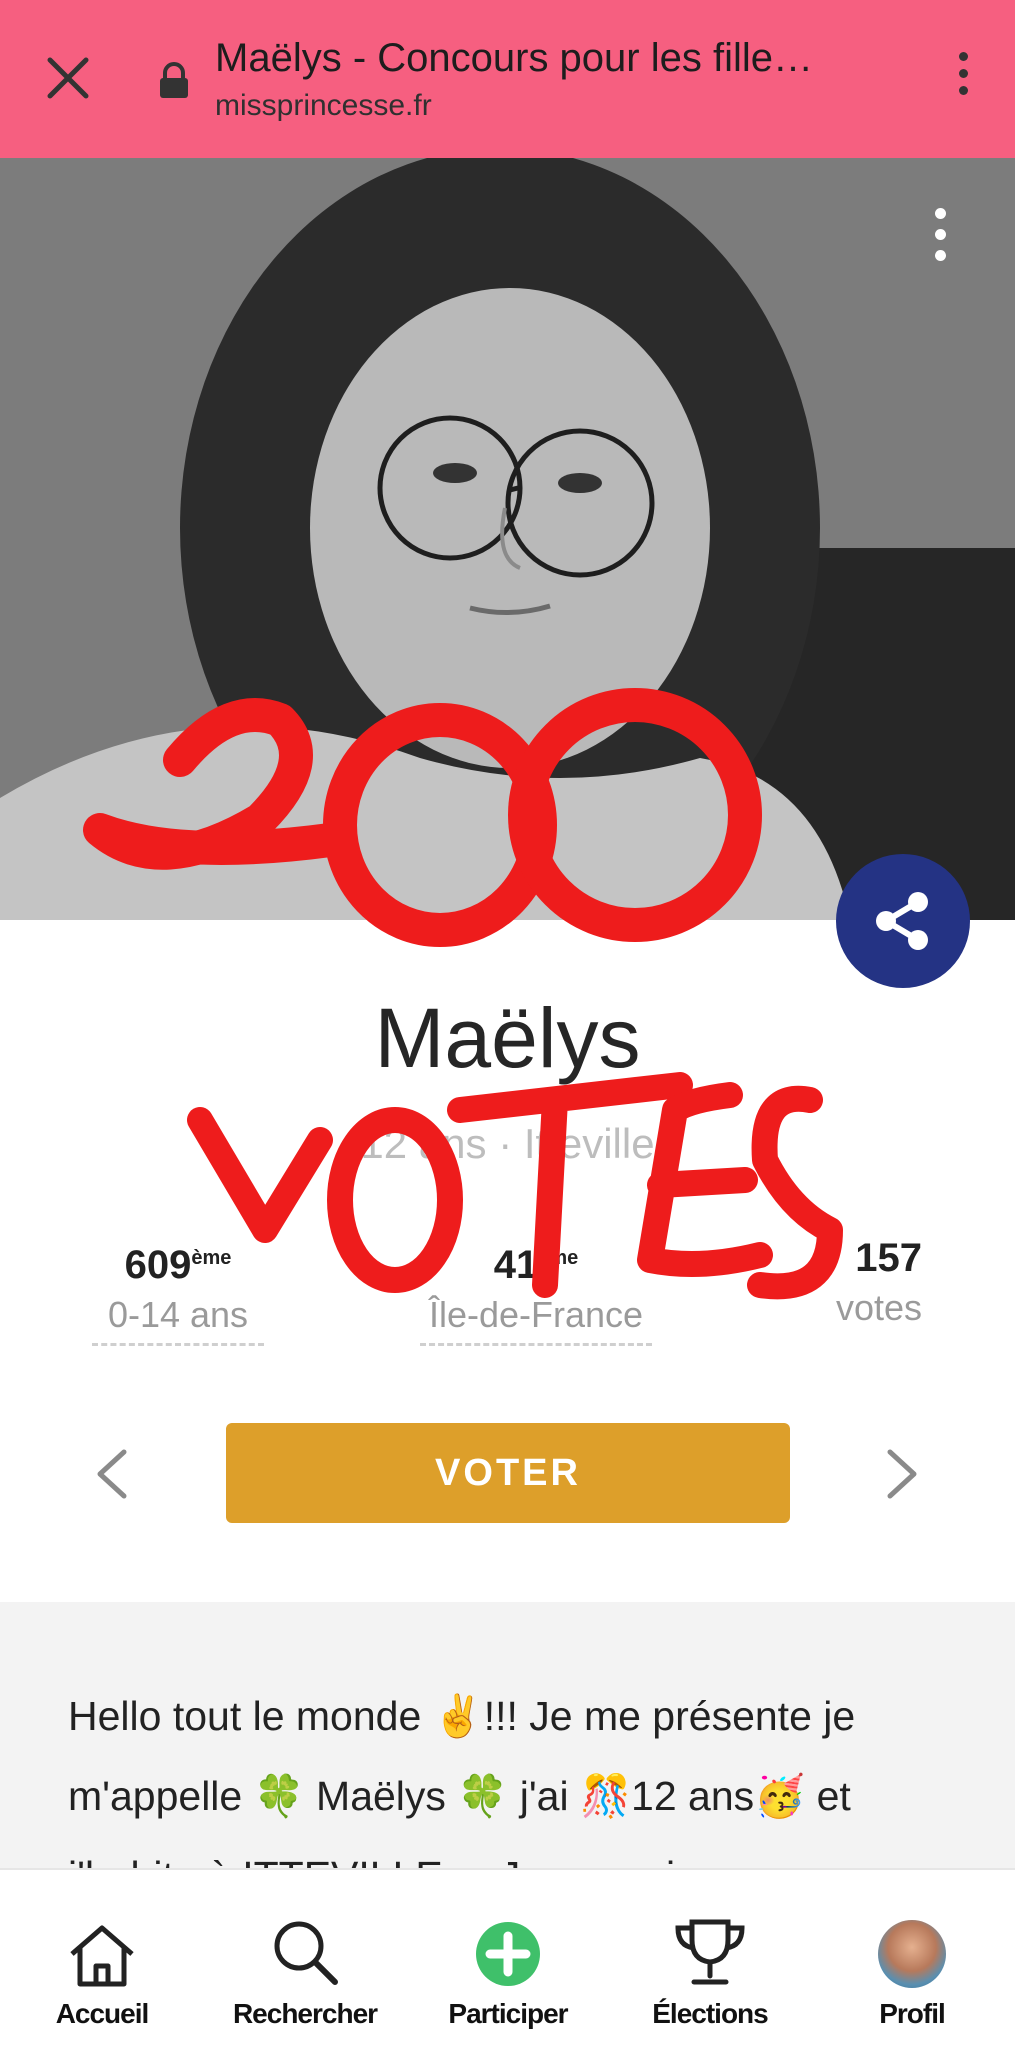 This screenshot has width=1015, height=2048. I want to click on trophy-icon, so click(710, 1943).